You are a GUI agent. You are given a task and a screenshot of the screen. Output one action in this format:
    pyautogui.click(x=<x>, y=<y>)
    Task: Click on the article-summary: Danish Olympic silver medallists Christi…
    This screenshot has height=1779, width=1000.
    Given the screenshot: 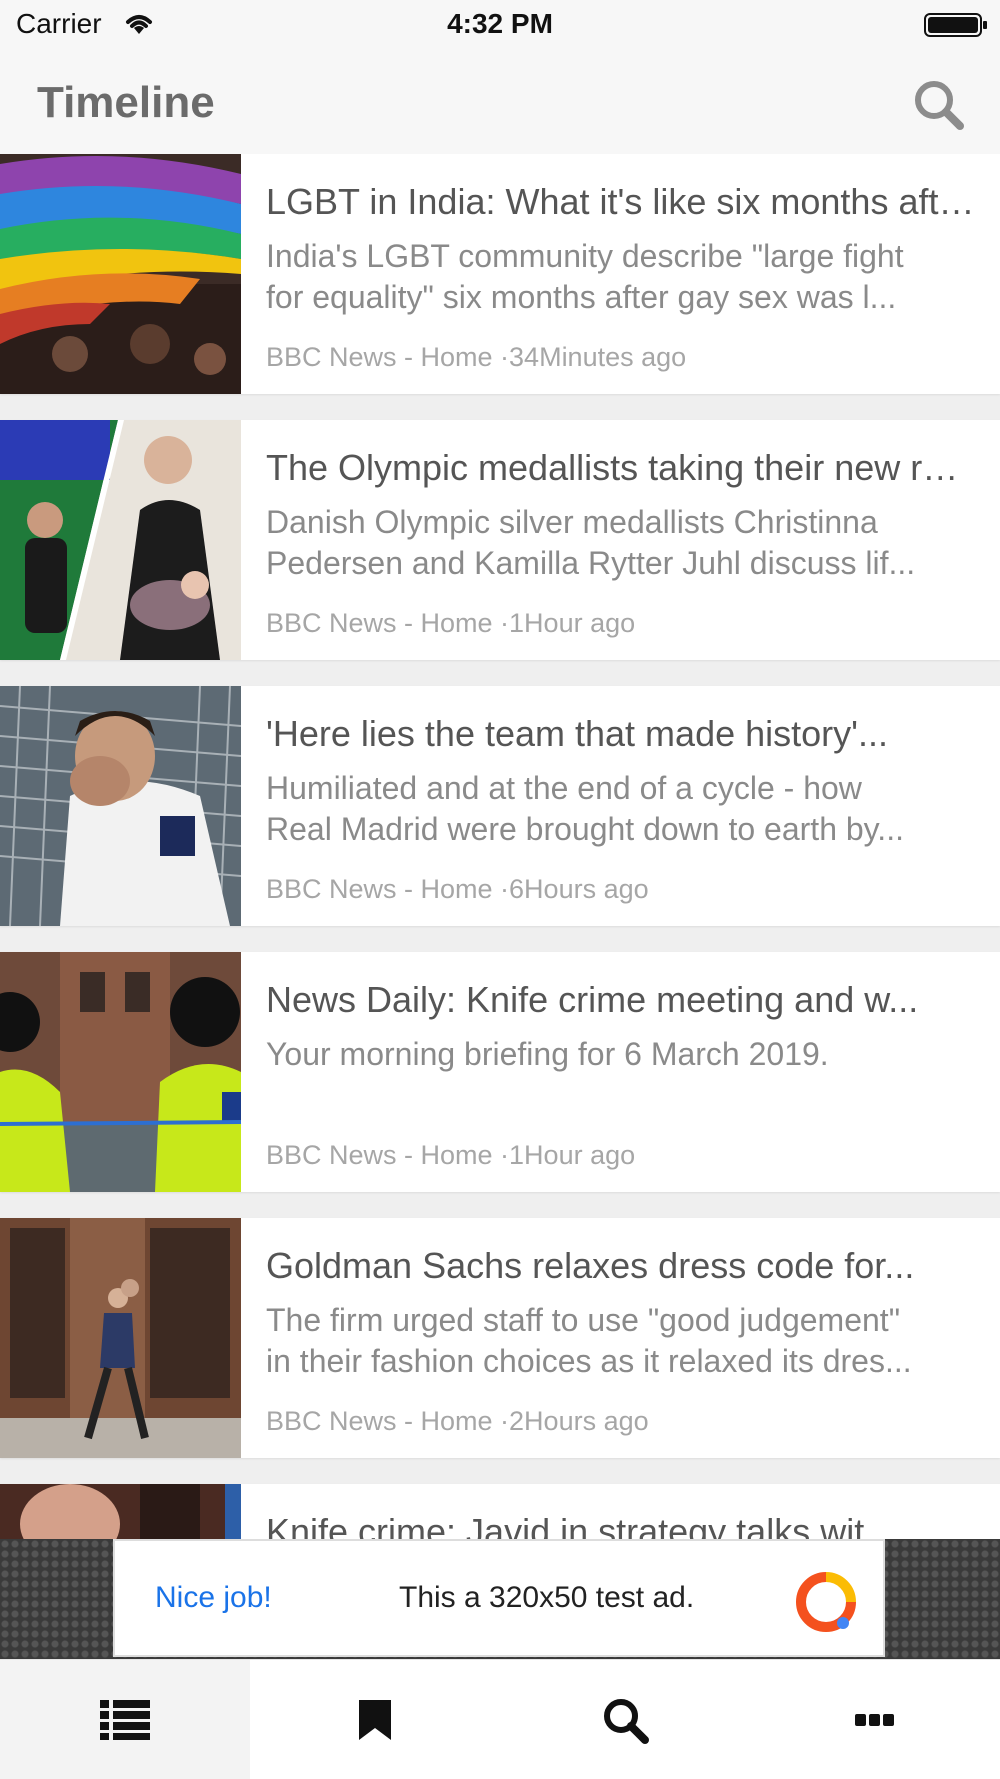 What is the action you would take?
    pyautogui.click(x=621, y=543)
    